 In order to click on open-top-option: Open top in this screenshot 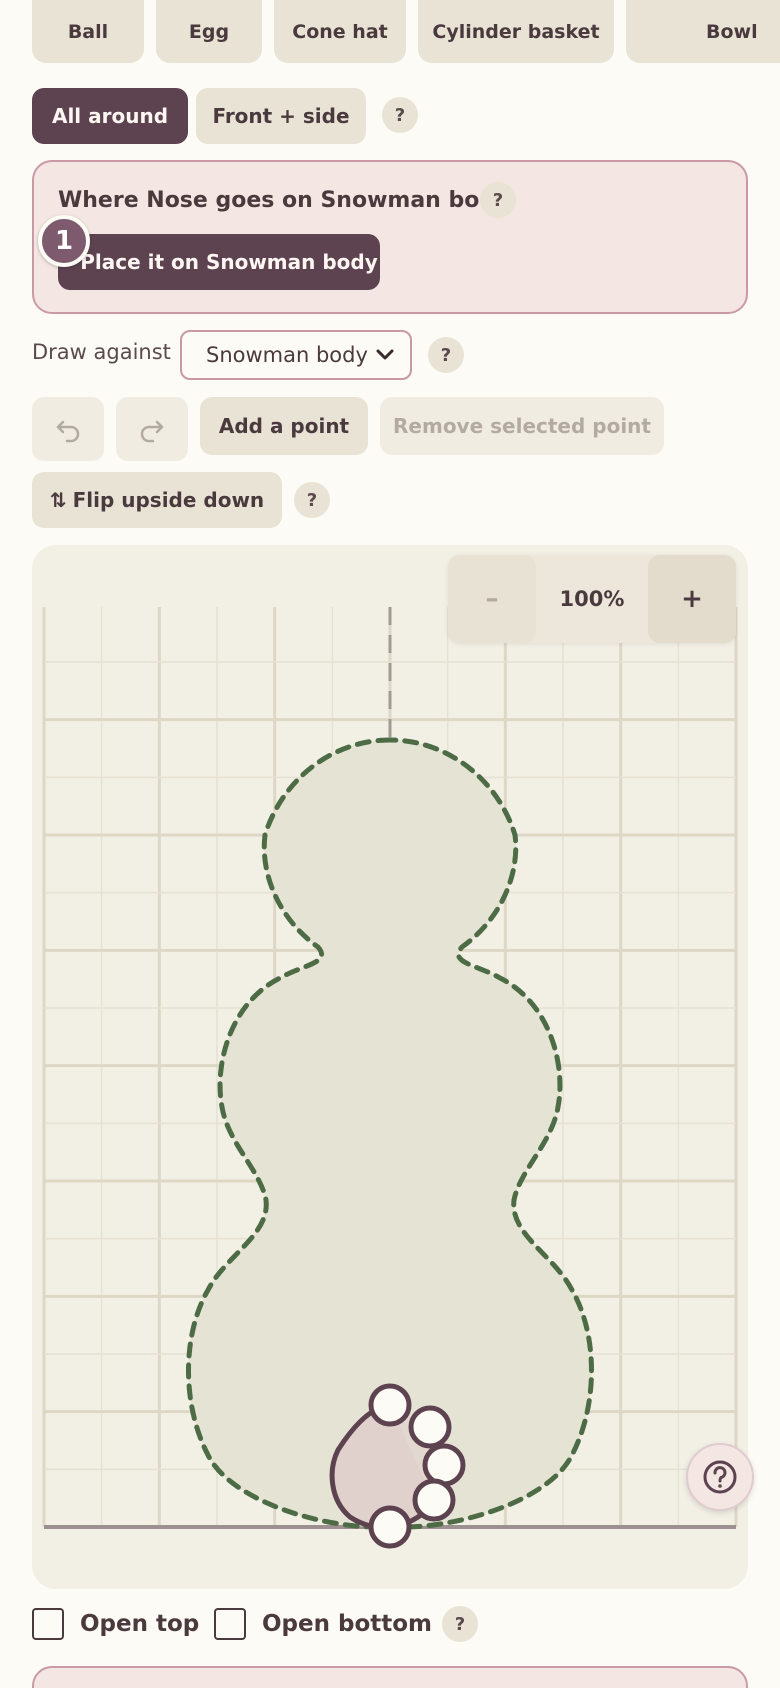, I will do `click(115, 1624)`.